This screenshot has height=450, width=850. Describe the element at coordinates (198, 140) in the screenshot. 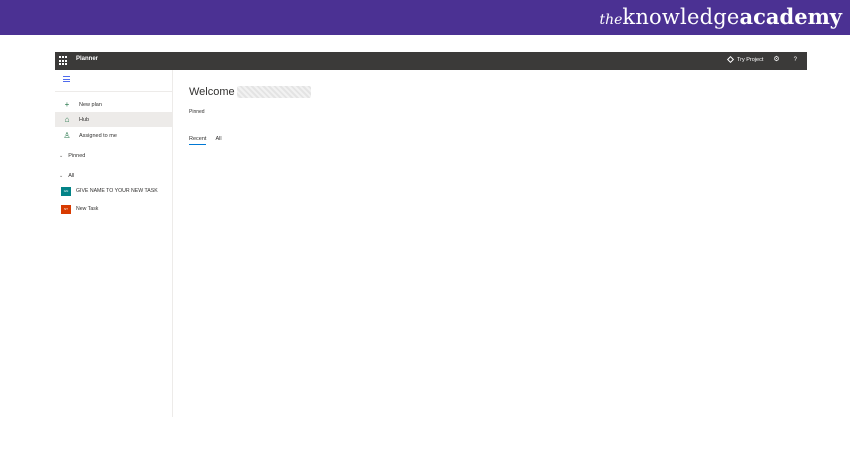

I see `tab-recent: Recent` at that location.